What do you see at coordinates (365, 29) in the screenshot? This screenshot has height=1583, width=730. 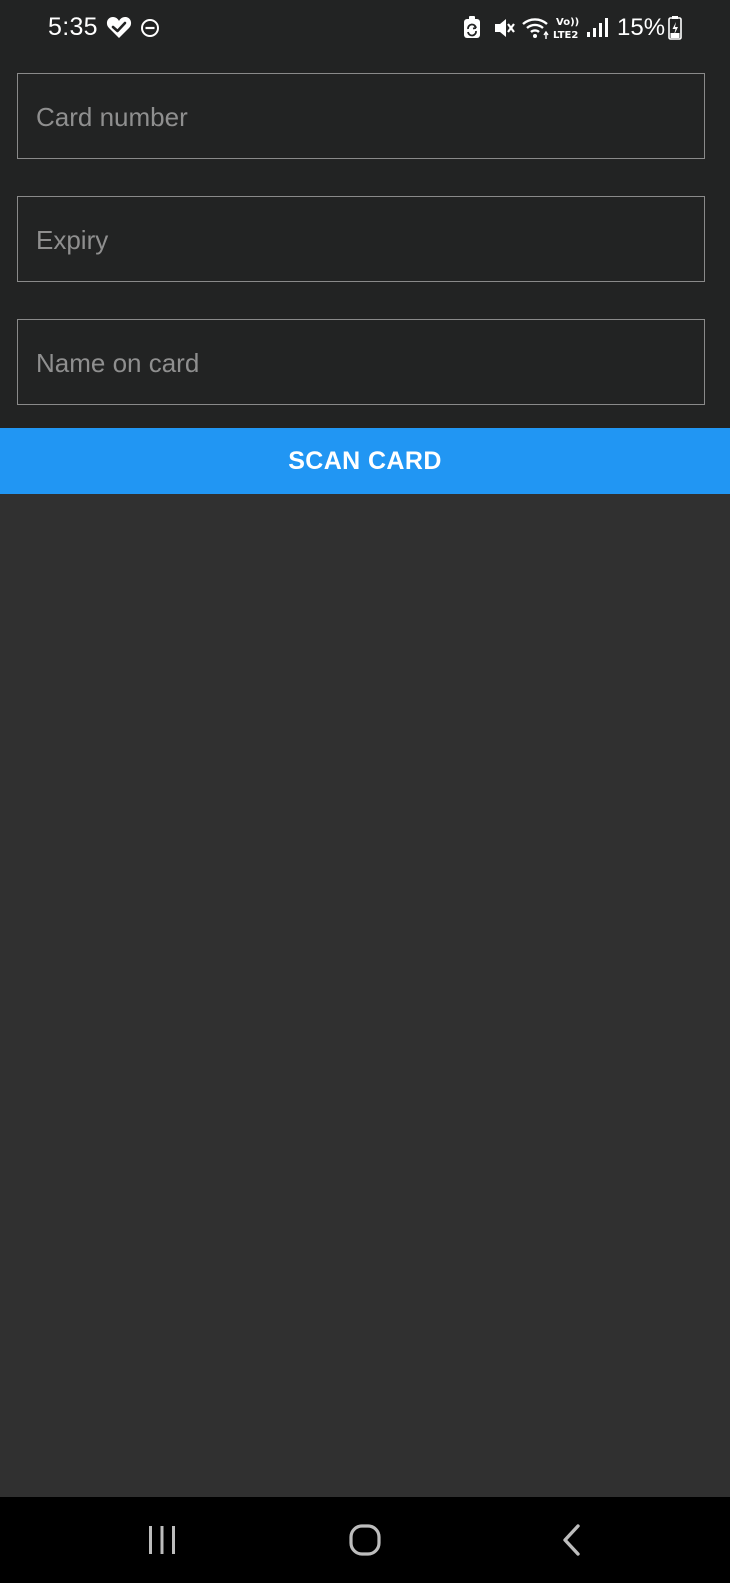 I see `status-bar: 5:35 Vo)) LTE2 15%` at bounding box center [365, 29].